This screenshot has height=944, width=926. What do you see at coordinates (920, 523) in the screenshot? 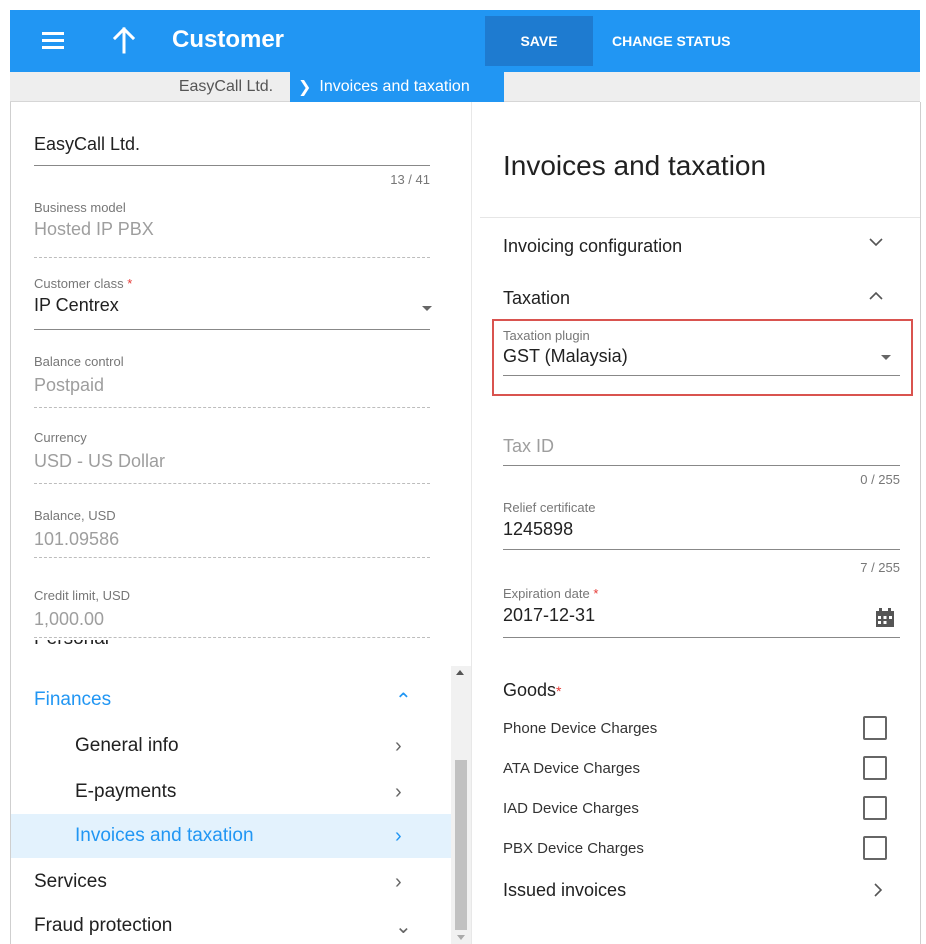
I see `frame-border-right` at bounding box center [920, 523].